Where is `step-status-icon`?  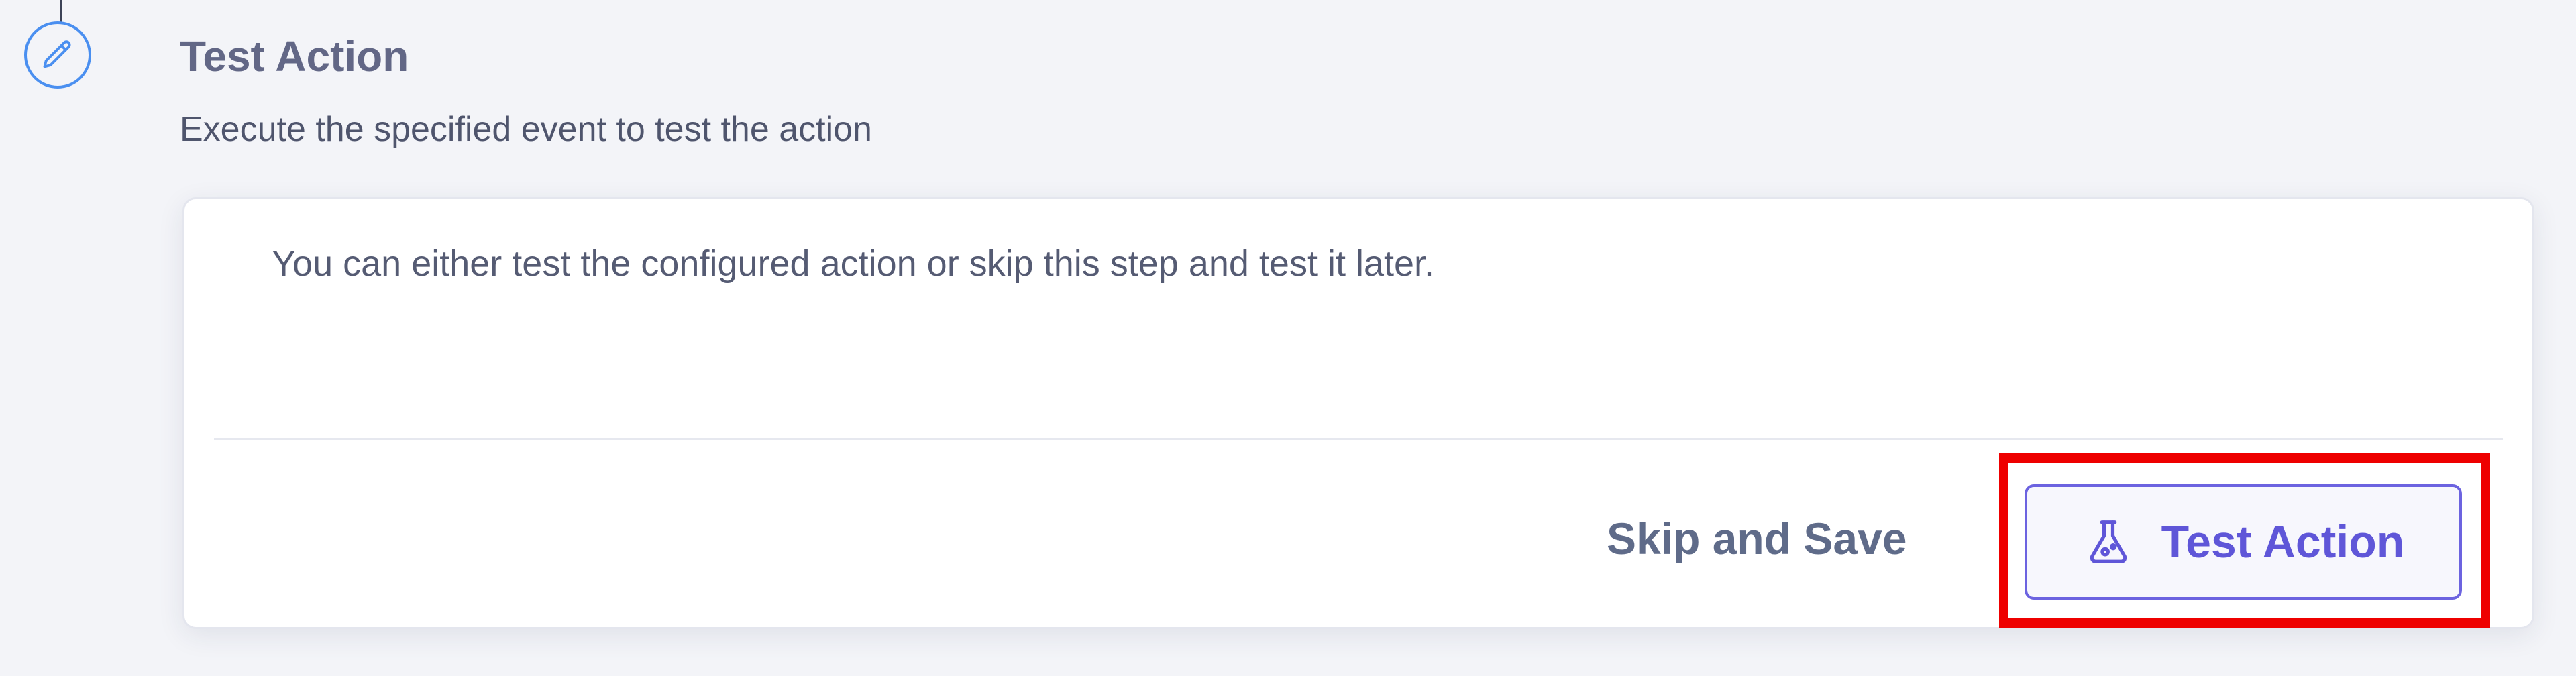 step-status-icon is located at coordinates (57, 55).